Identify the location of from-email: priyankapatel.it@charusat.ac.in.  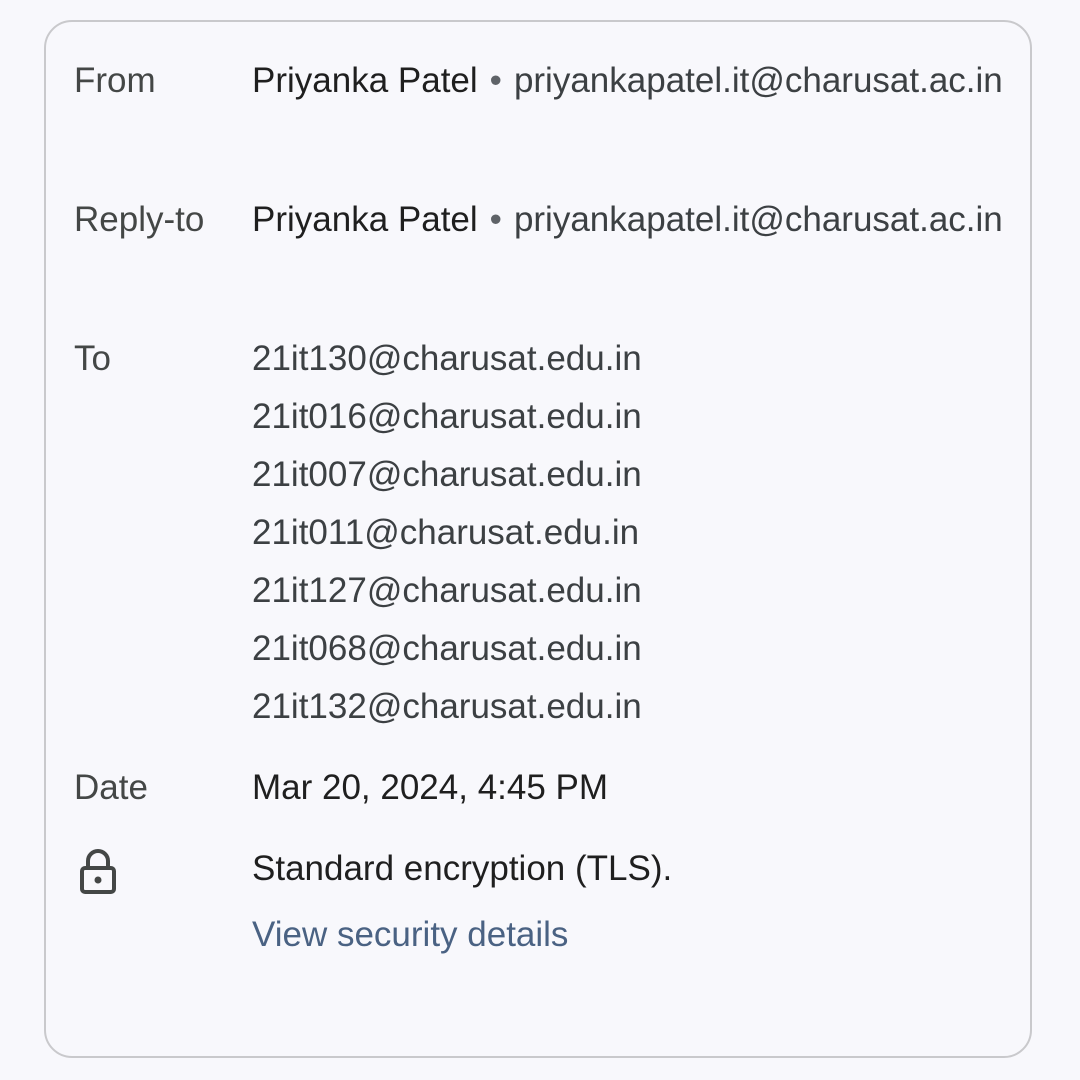
(758, 80).